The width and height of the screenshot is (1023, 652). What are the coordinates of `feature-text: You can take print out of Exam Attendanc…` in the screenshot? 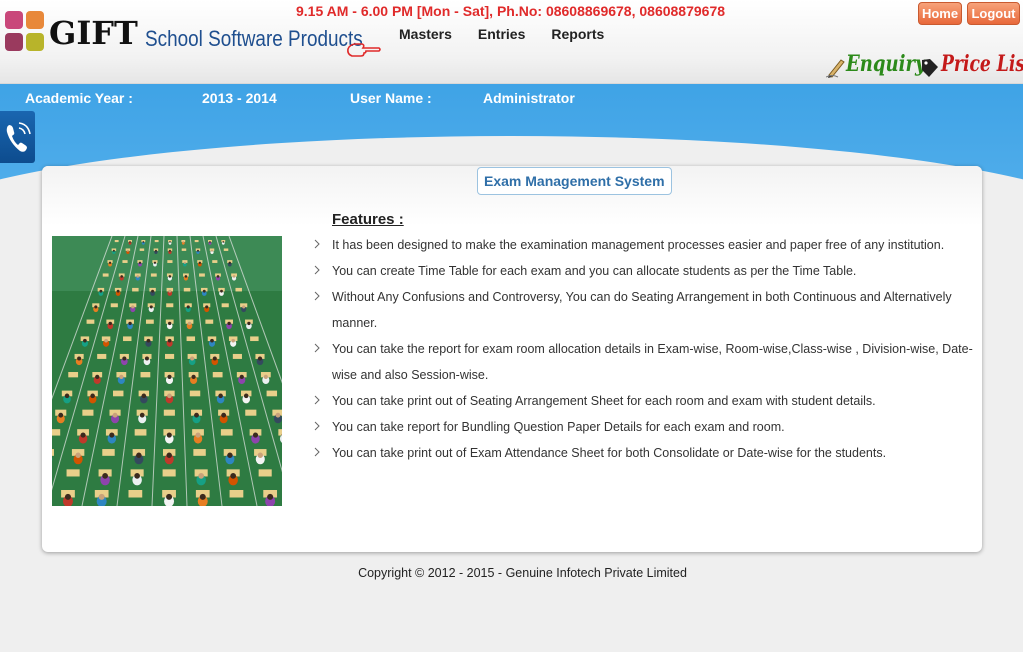 It's located at (609, 453).